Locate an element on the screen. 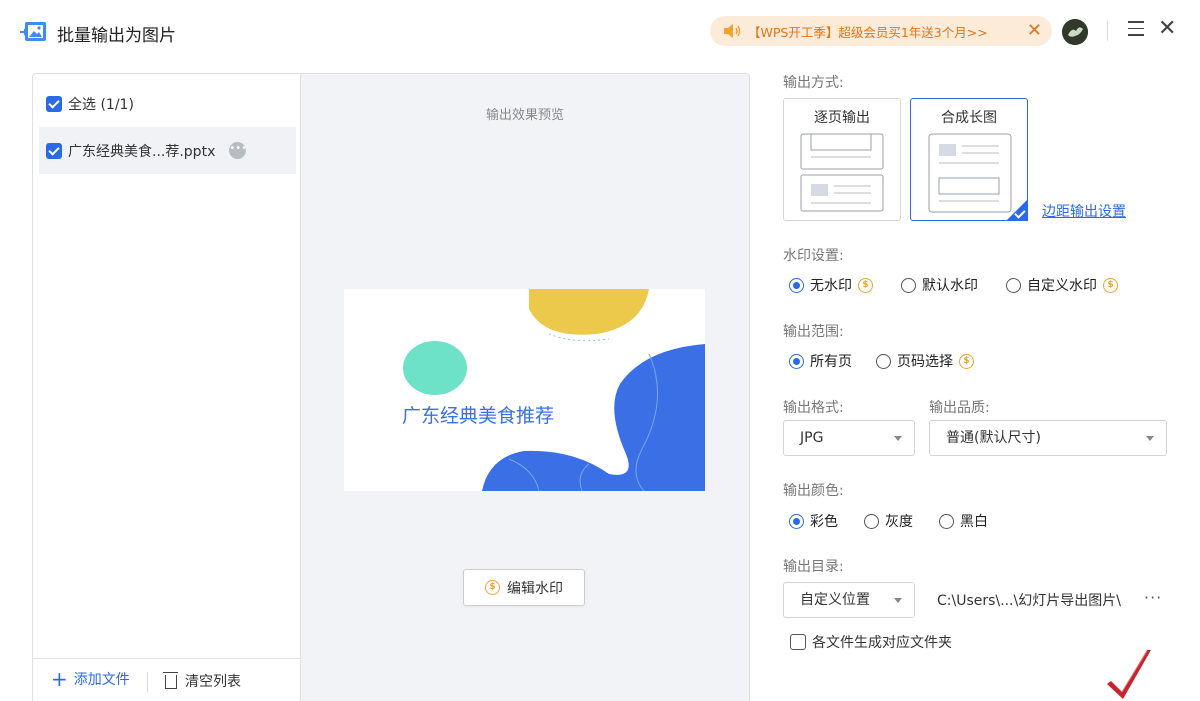 The height and width of the screenshot is (701, 1200). select-all-checkbox: 全选 (1/1) is located at coordinates (90, 104).